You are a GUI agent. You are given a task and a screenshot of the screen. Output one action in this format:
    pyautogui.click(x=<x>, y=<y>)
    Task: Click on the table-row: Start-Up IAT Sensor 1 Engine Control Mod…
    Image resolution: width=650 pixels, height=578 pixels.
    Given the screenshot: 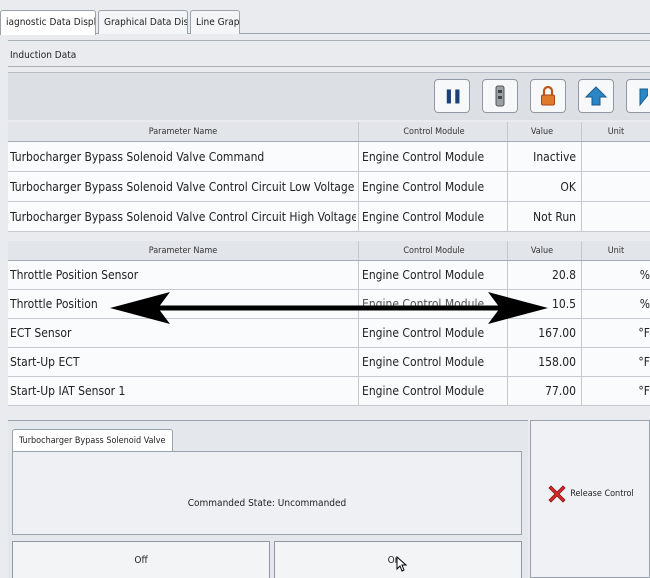 What is the action you would take?
    pyautogui.click(x=329, y=391)
    